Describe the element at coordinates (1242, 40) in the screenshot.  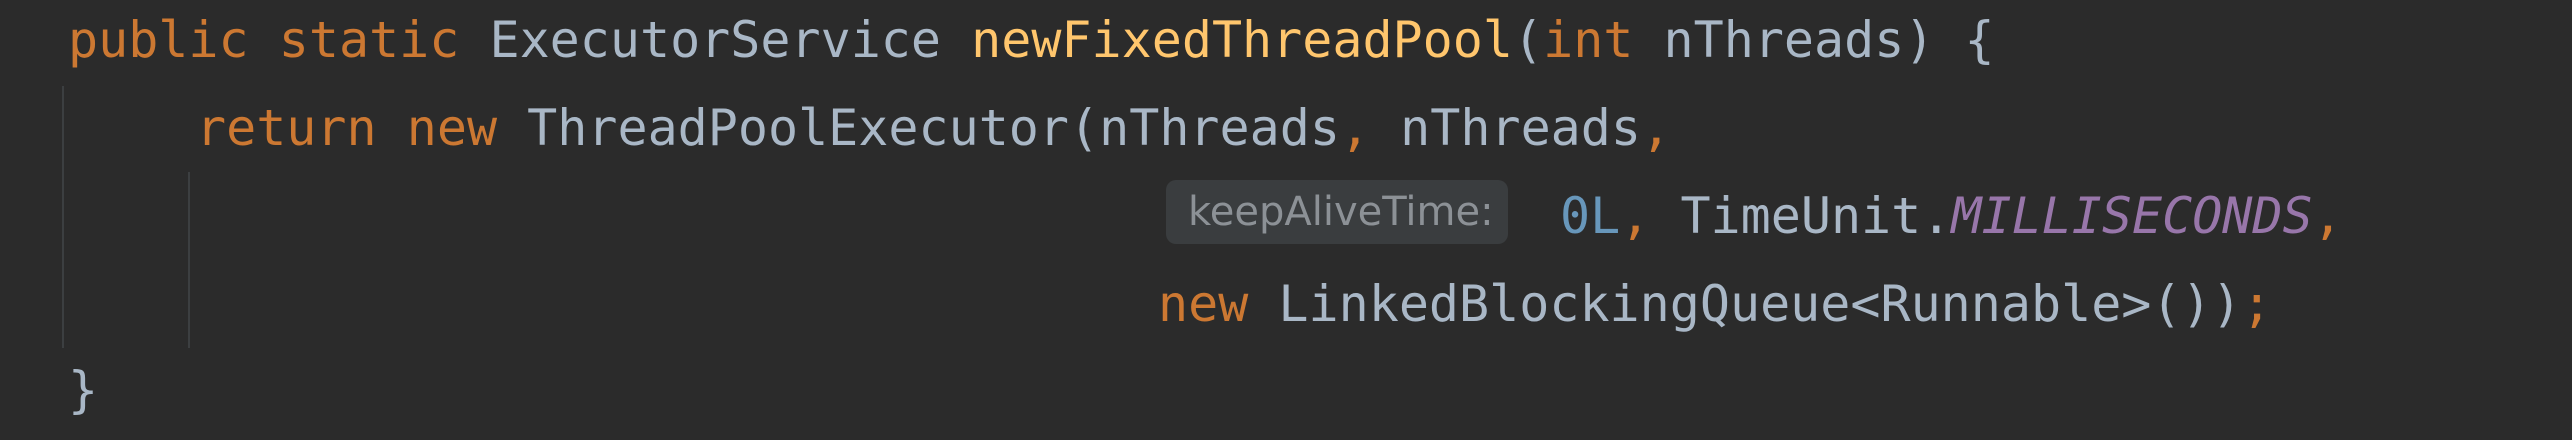
I see `method-name: newFixedThreadPool` at that location.